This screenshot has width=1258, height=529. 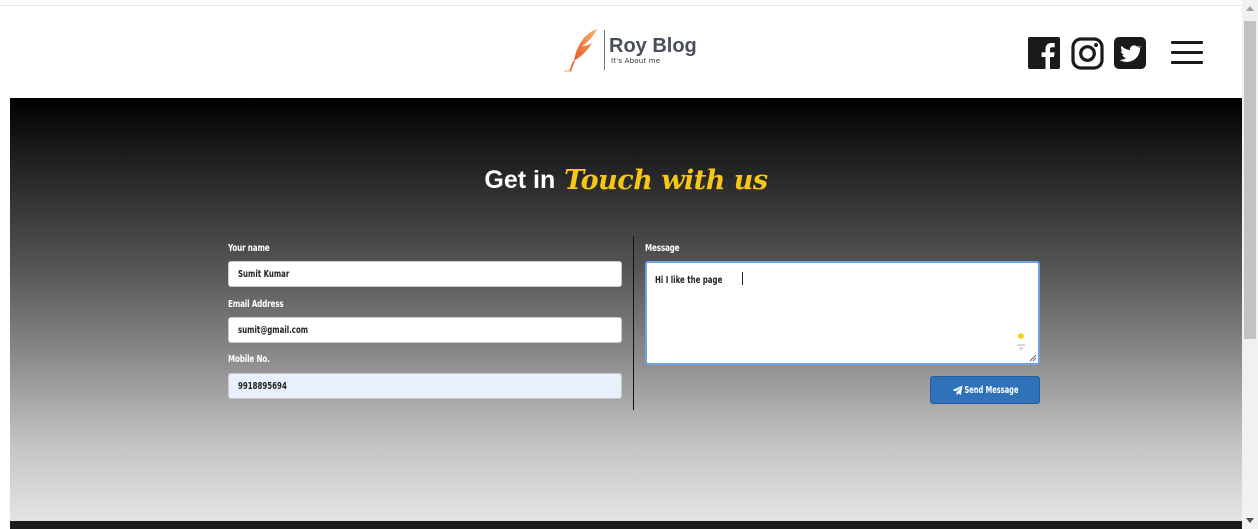 What do you see at coordinates (262, 386) in the screenshot?
I see `mobile-input-value: 9918895694` at bounding box center [262, 386].